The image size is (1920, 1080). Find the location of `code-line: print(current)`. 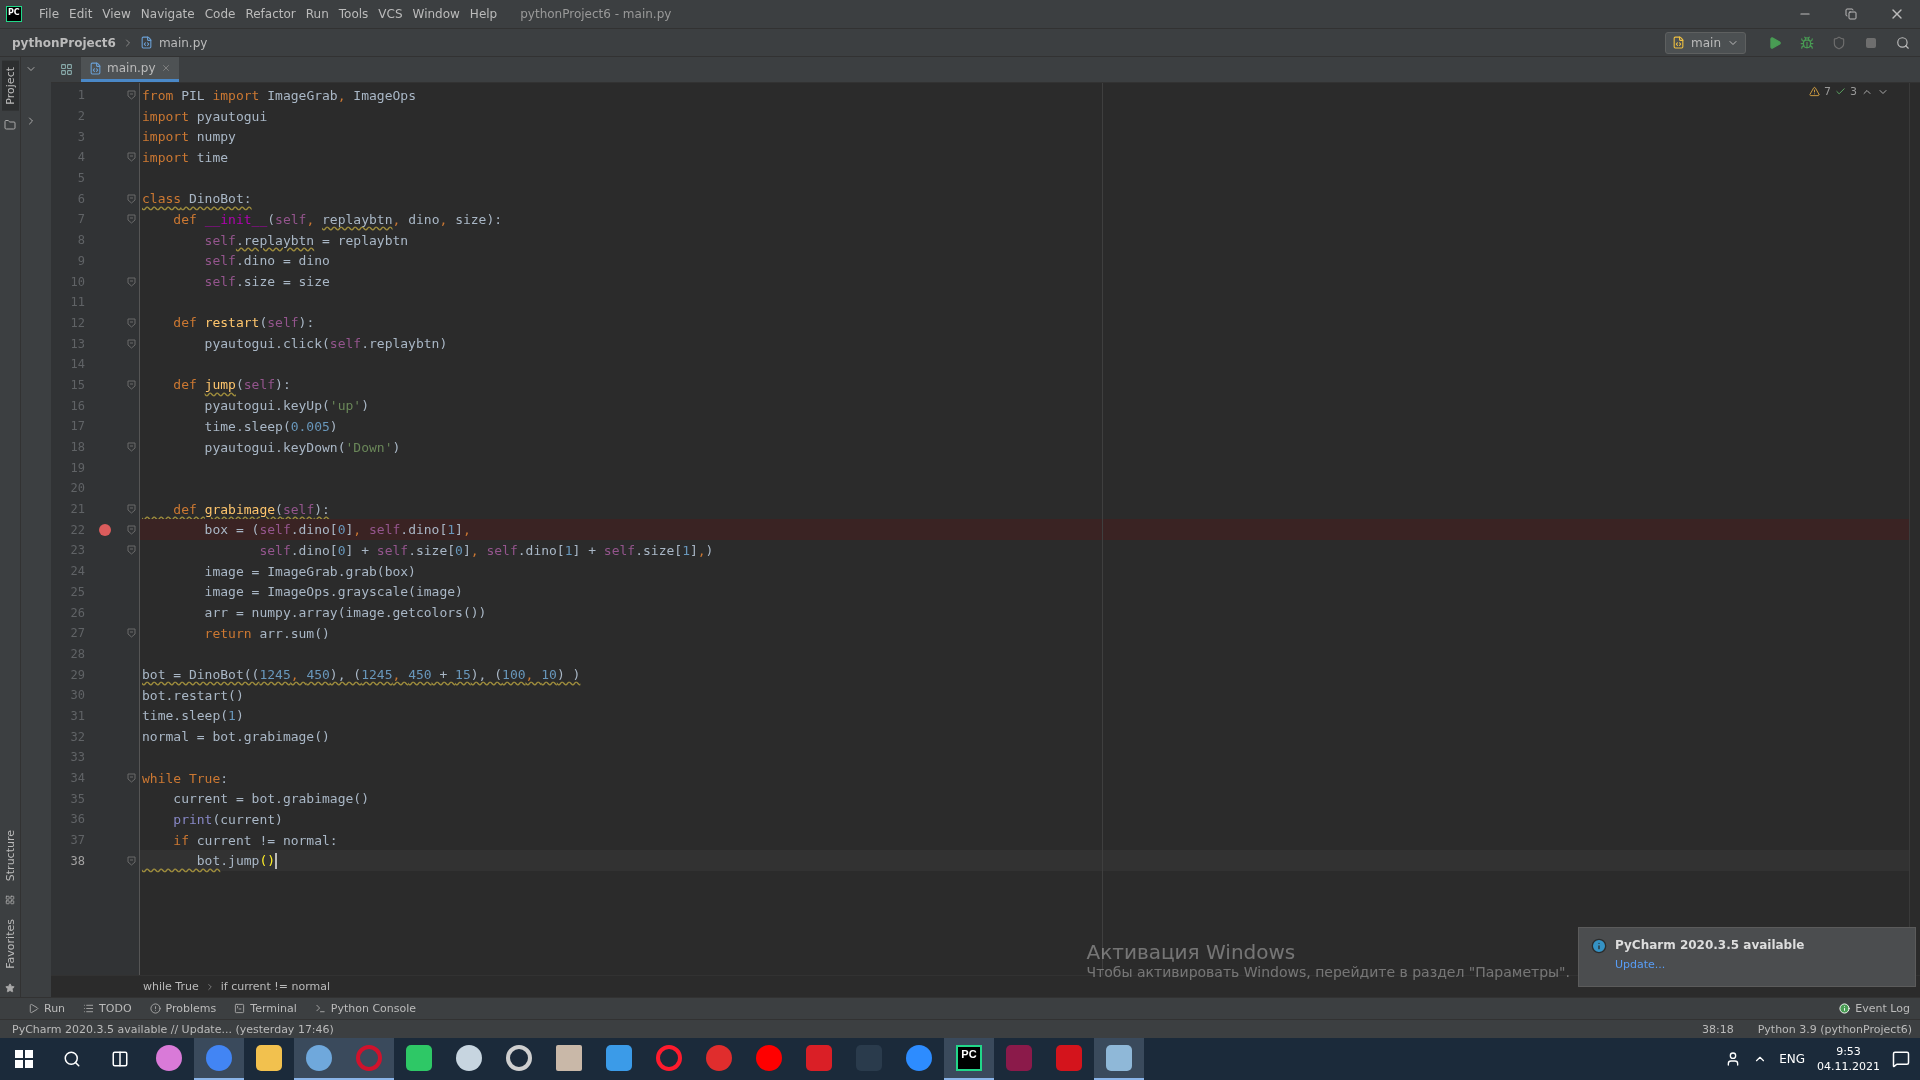

code-line: print(current) is located at coordinates (227, 819).